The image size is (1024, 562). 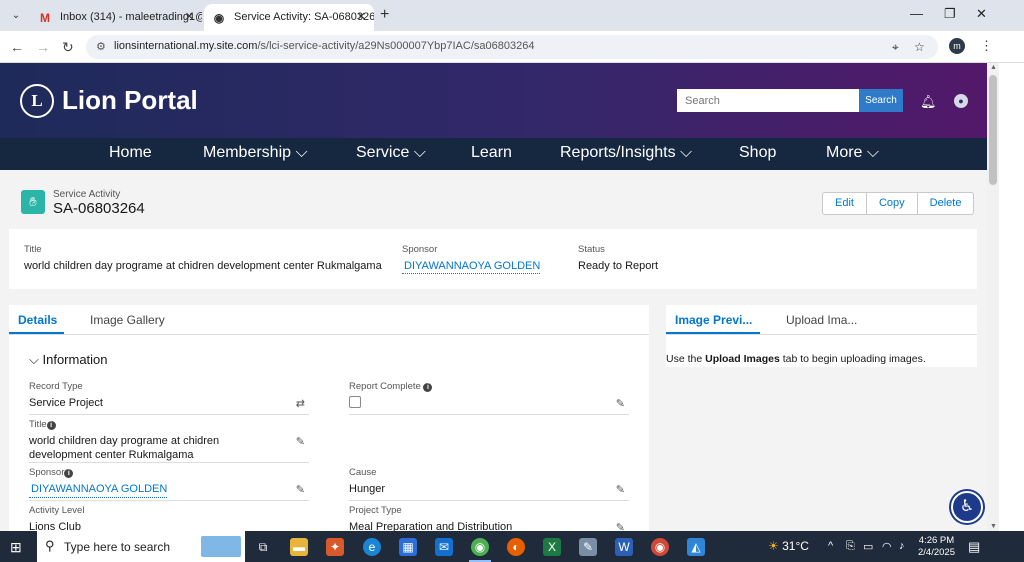 What do you see at coordinates (844, 203) in the screenshot?
I see `edit-button: Edit` at bounding box center [844, 203].